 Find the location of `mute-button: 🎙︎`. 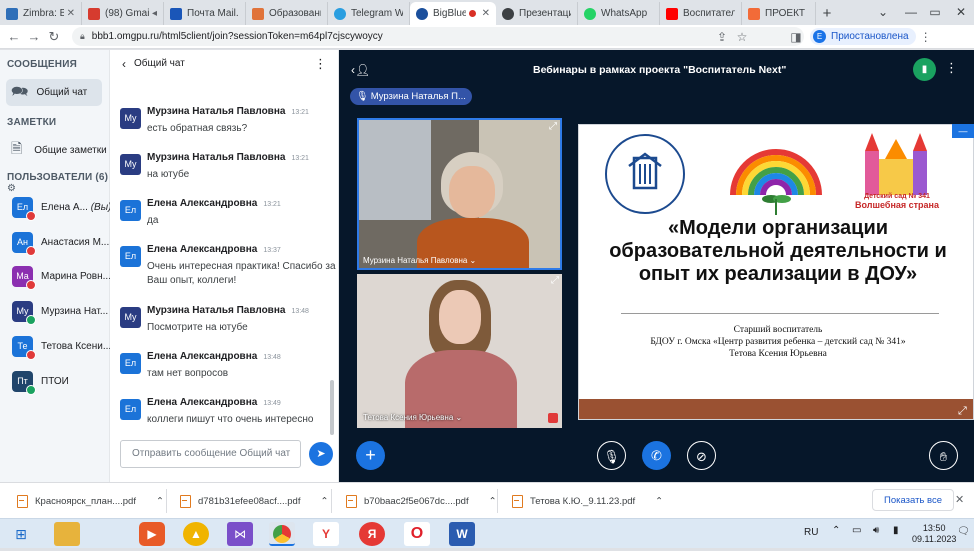

mute-button: 🎙︎ is located at coordinates (611, 455).